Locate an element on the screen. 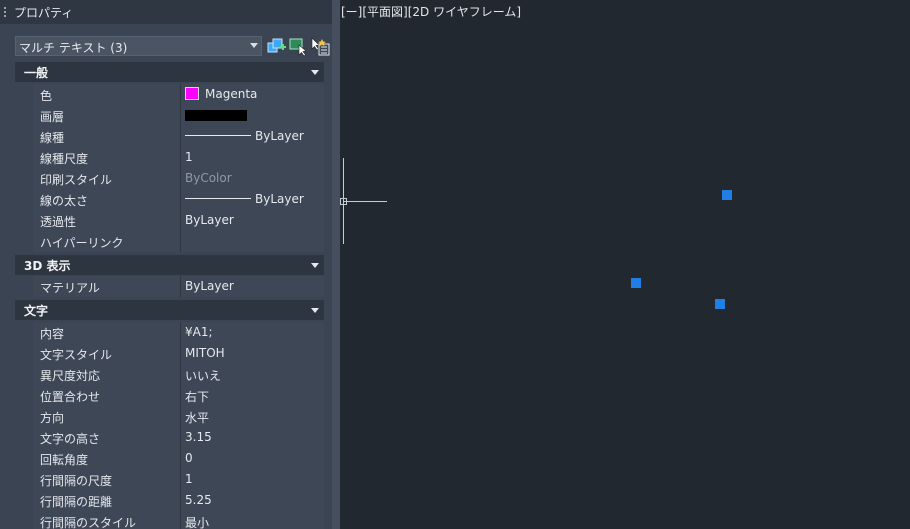 Image resolution: width=910 pixels, height=529 pixels. section-text: 文字 is located at coordinates (169, 310).